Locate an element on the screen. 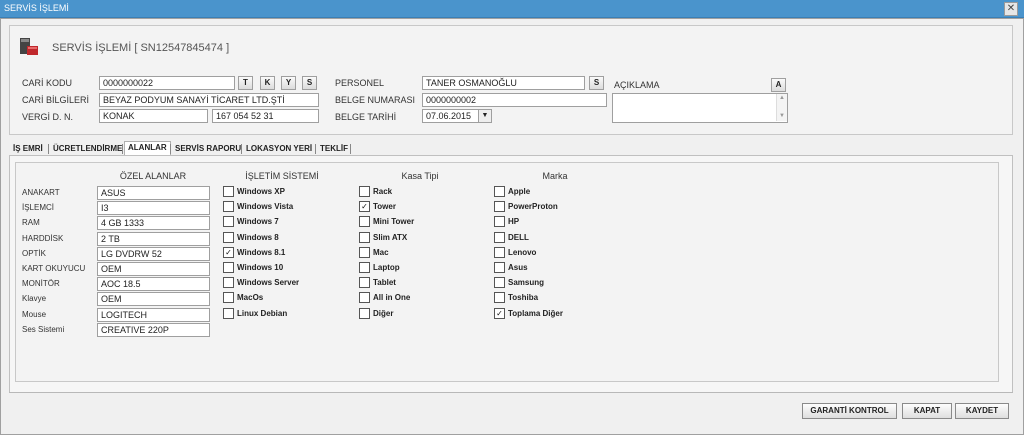 The height and width of the screenshot is (435, 1024). ozel-alan-label: Klavye is located at coordinates (34, 298).